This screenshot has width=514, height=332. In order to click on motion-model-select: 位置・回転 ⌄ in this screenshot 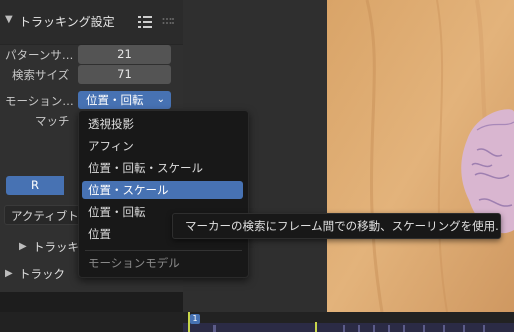, I will do `click(124, 100)`.